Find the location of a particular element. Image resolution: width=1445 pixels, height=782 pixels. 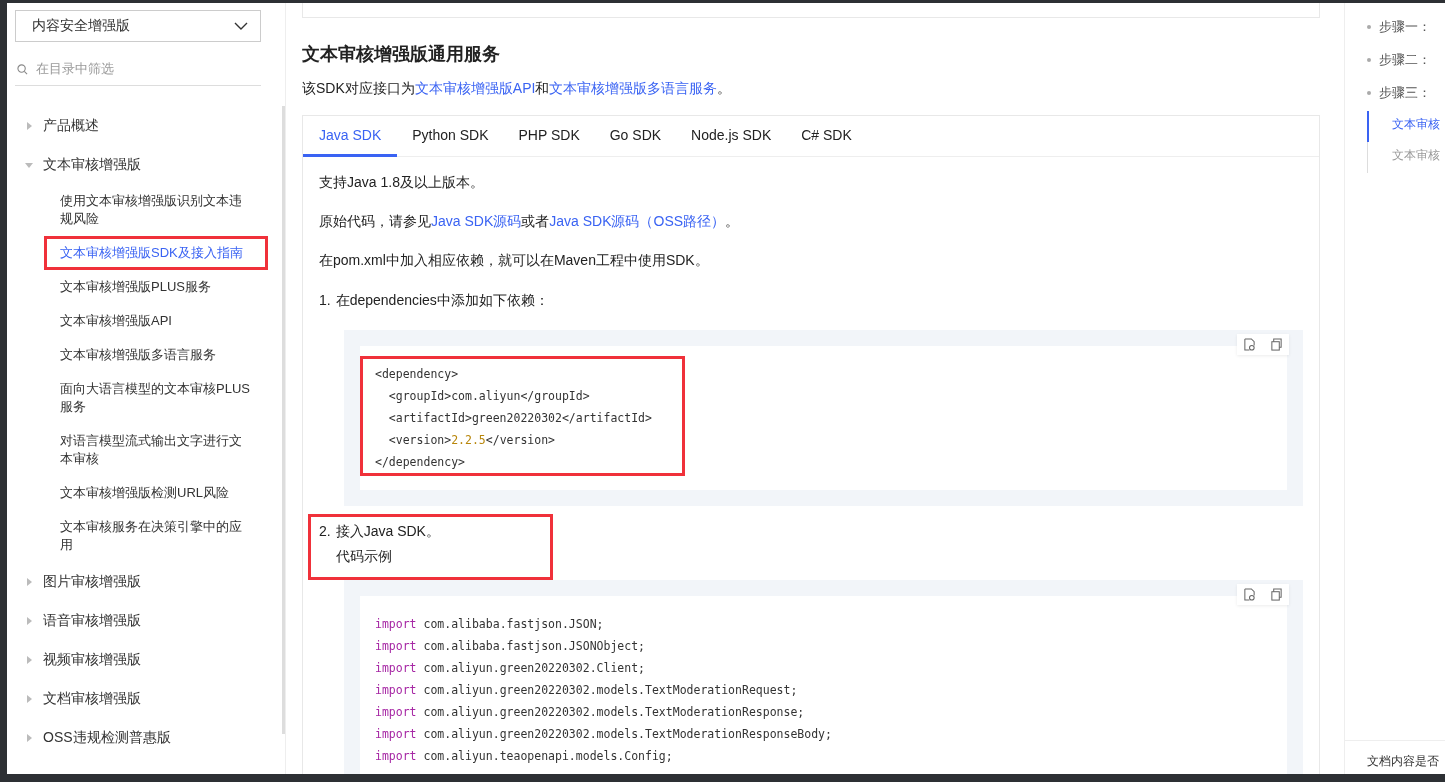

code-line: import com.aliyun.green20220302.Client; is located at coordinates (511, 668).